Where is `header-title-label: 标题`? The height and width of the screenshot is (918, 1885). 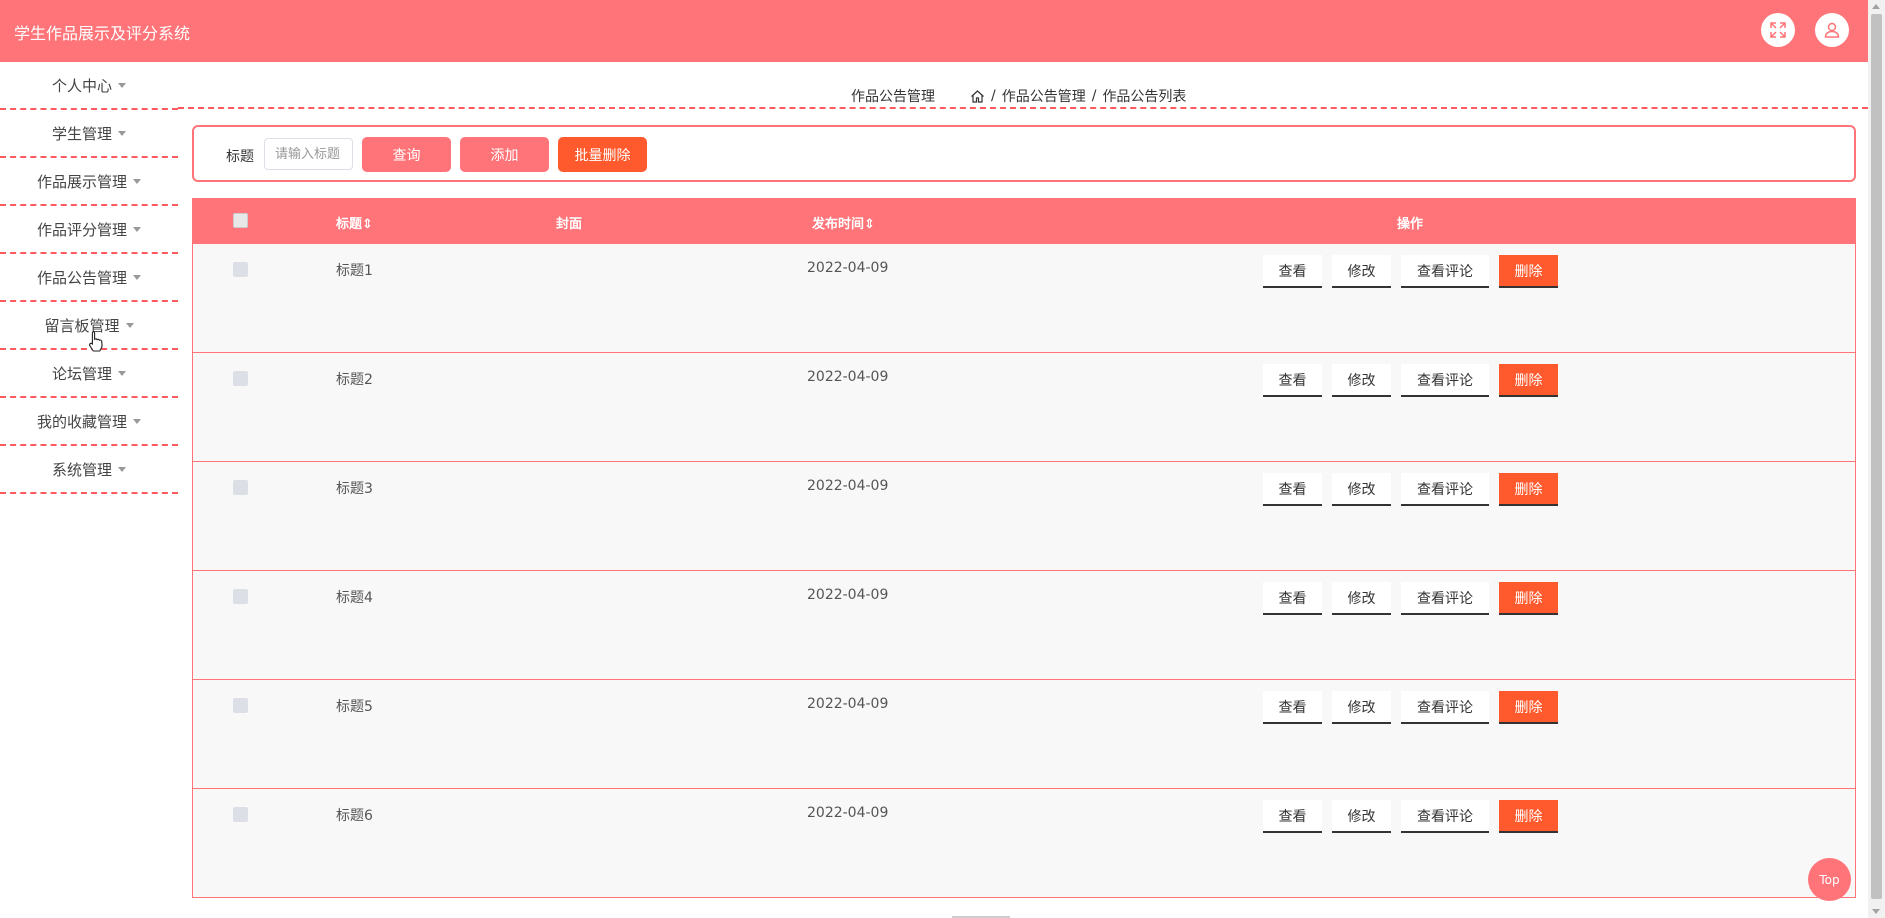 header-title-label: 标题 is located at coordinates (349, 224).